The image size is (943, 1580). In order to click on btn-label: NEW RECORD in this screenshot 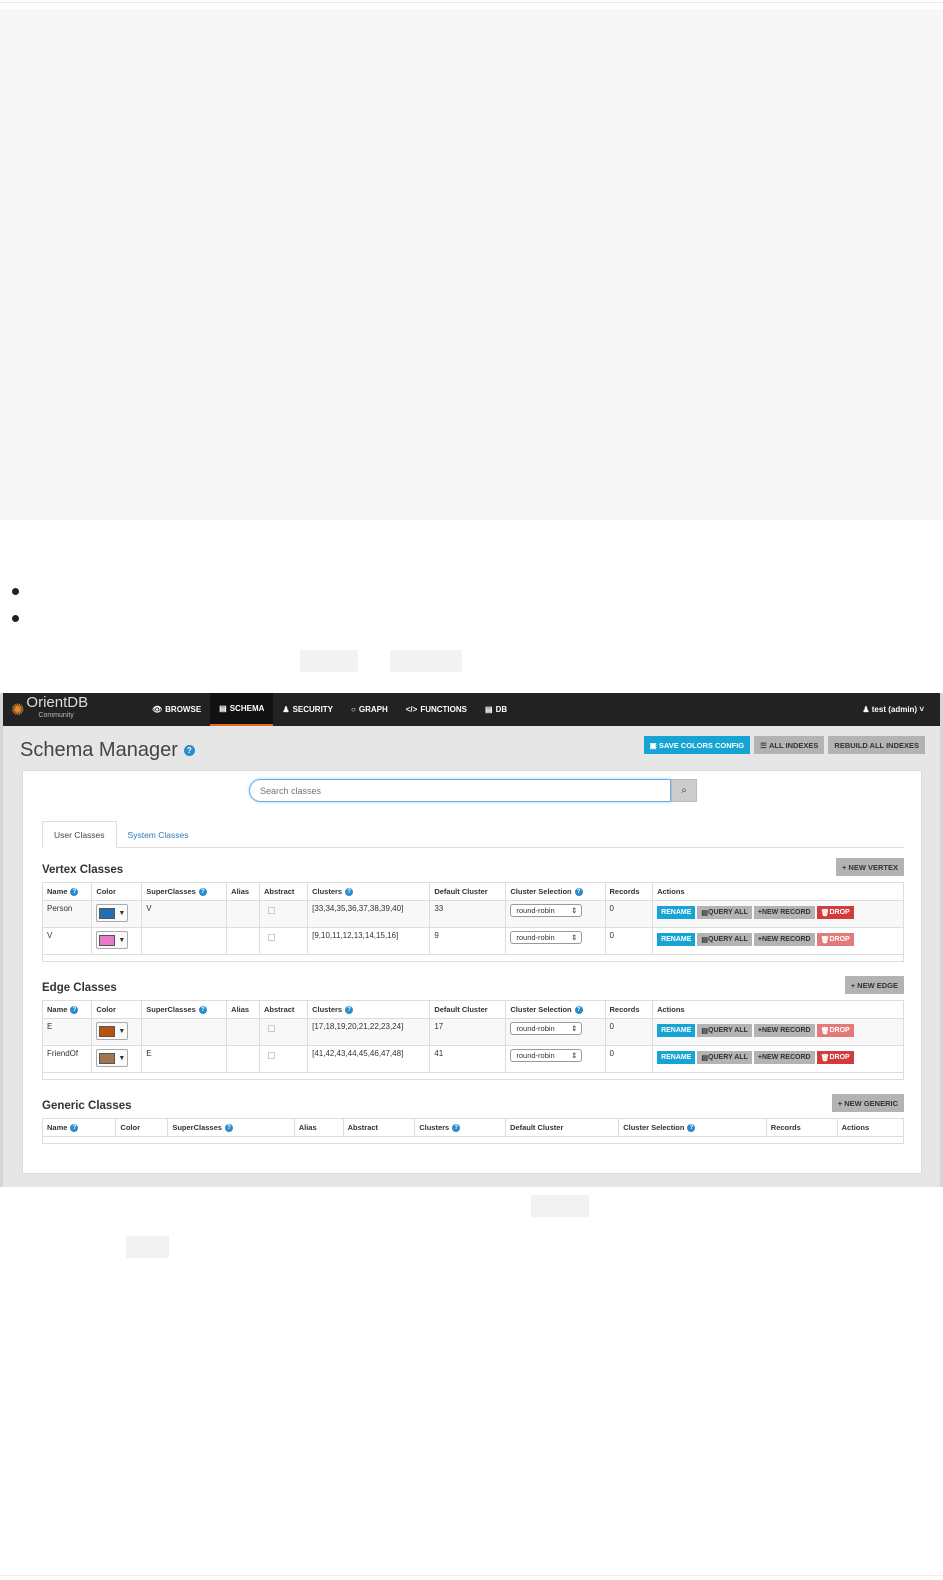, I will do `click(786, 939)`.